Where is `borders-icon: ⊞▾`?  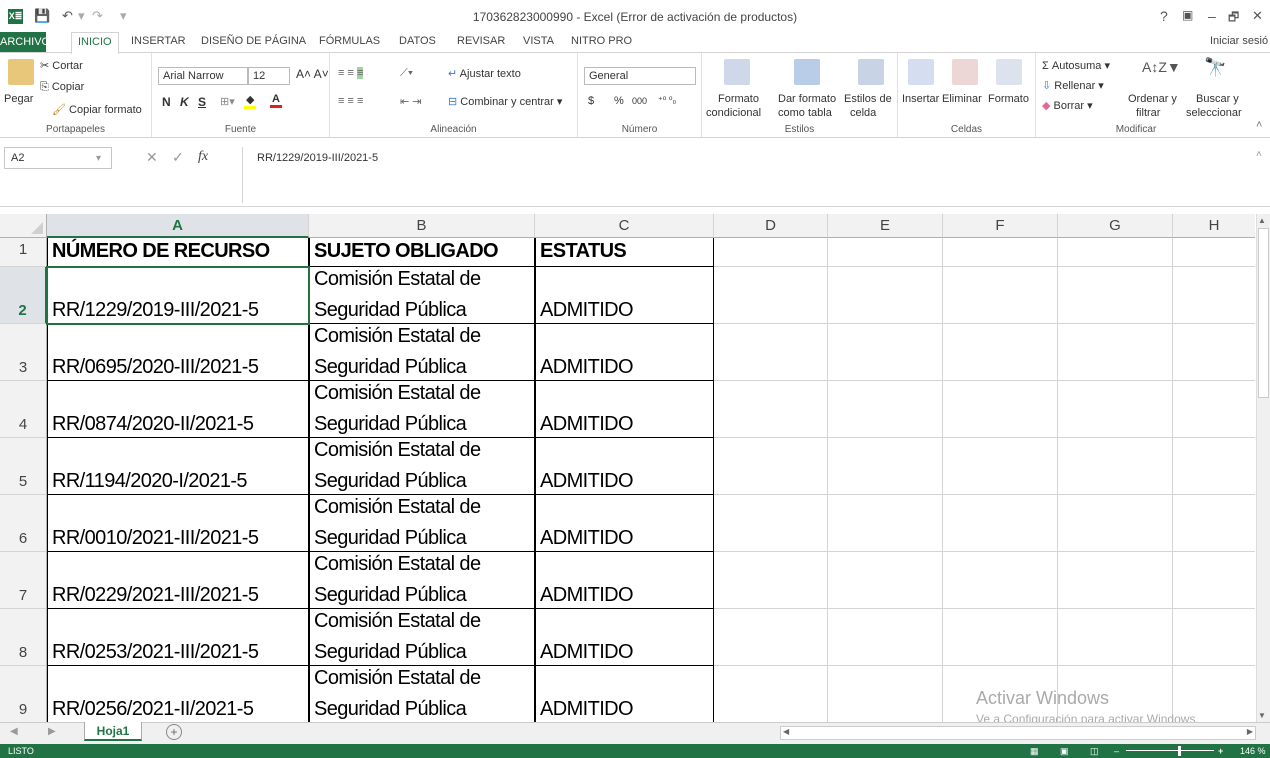 borders-icon: ⊞▾ is located at coordinates (227, 101).